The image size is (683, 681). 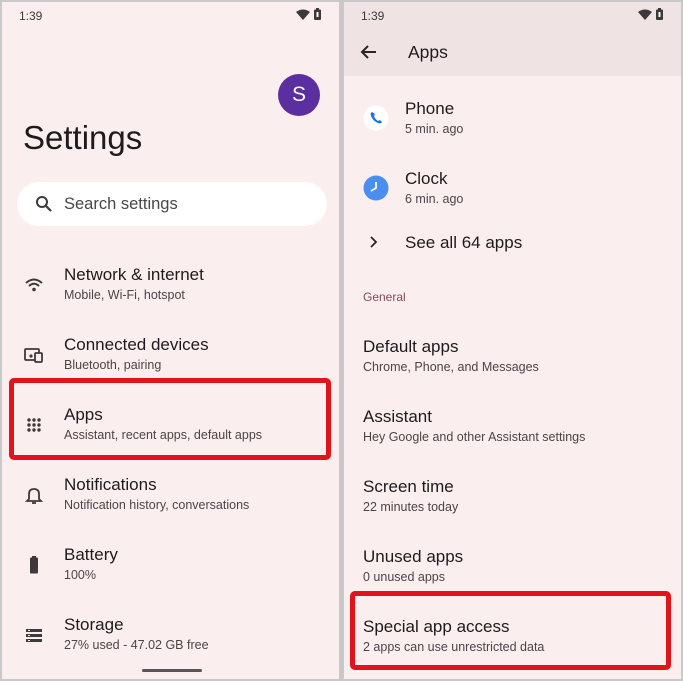 What do you see at coordinates (434, 199) in the screenshot?
I see `recent-app-subtitle: 6 min. ago` at bounding box center [434, 199].